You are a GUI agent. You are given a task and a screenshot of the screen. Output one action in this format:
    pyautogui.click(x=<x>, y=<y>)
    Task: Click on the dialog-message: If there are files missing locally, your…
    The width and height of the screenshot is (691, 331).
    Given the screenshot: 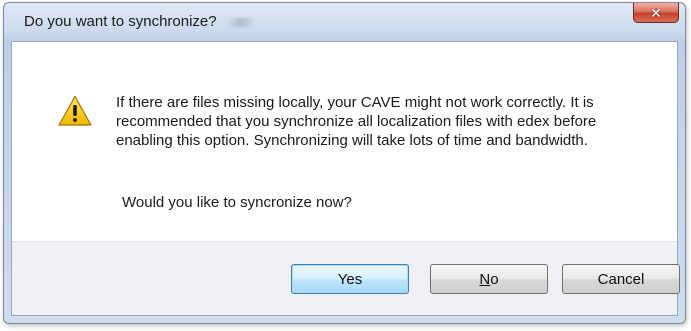 What is the action you would take?
    pyautogui.click(x=356, y=121)
    